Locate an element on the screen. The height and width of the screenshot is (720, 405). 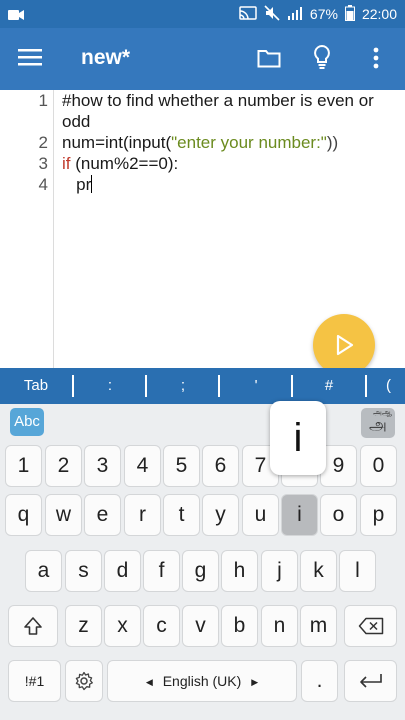
key-y: y is located at coordinates (220, 515).